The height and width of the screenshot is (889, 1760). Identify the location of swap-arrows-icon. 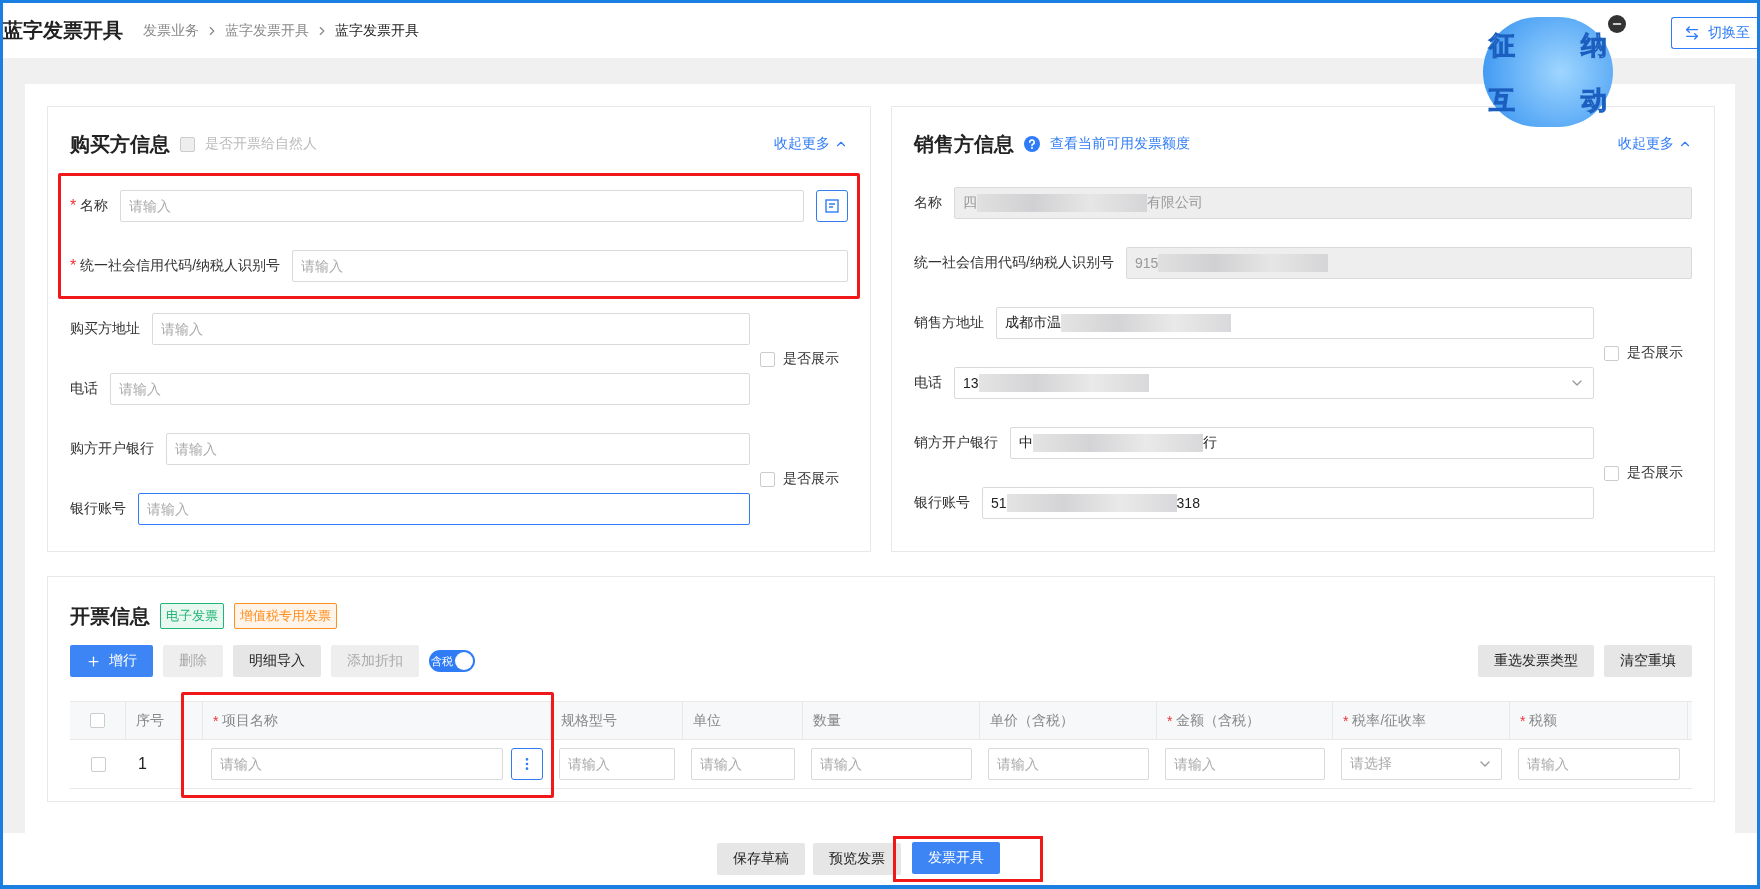
(1692, 33).